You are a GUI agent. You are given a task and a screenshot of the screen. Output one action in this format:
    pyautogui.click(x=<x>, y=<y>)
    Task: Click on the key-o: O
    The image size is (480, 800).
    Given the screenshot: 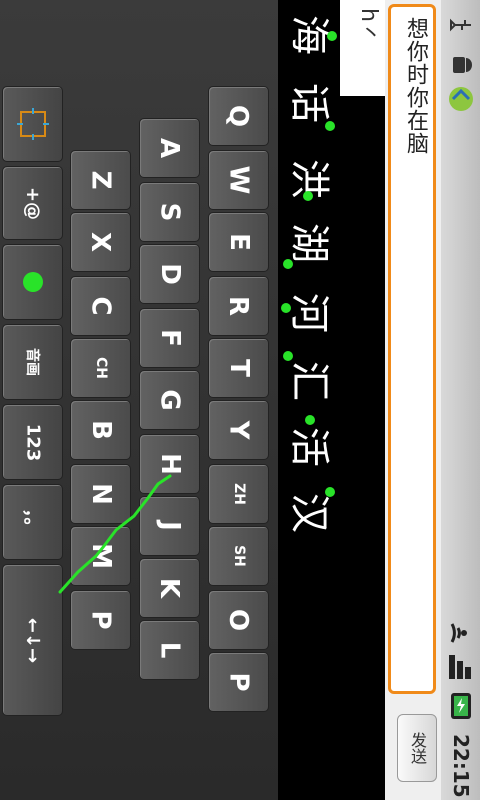 What is the action you would take?
    pyautogui.click(x=238, y=620)
    